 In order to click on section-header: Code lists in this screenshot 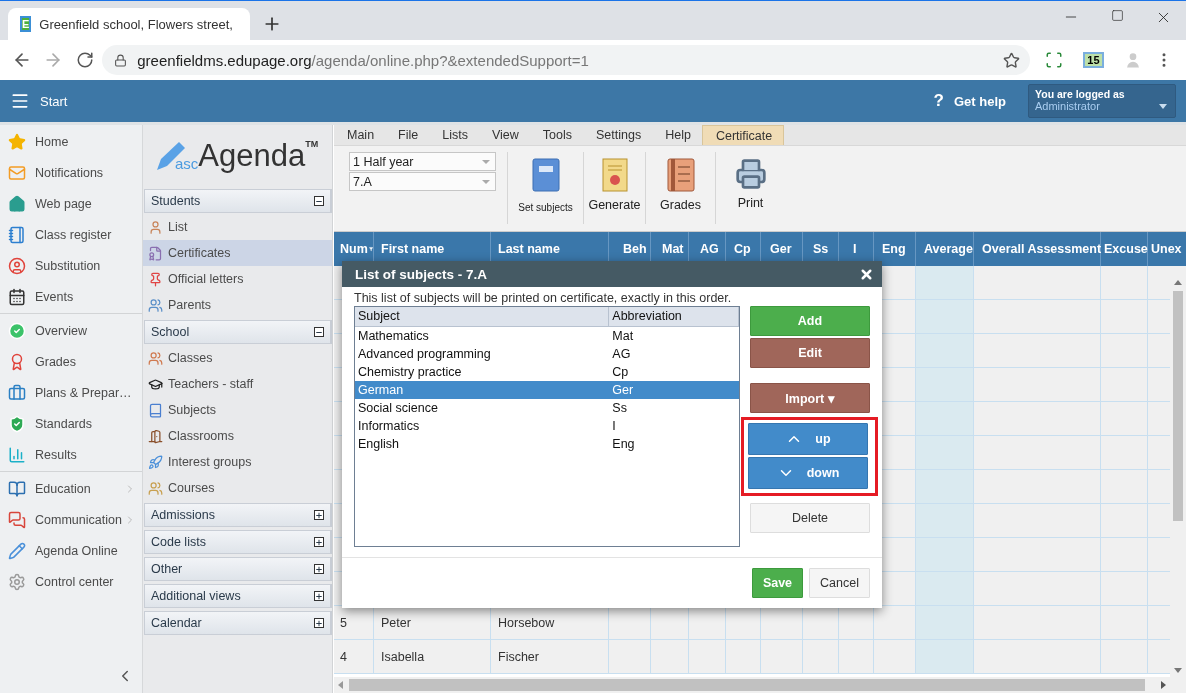, I will do `click(238, 542)`.